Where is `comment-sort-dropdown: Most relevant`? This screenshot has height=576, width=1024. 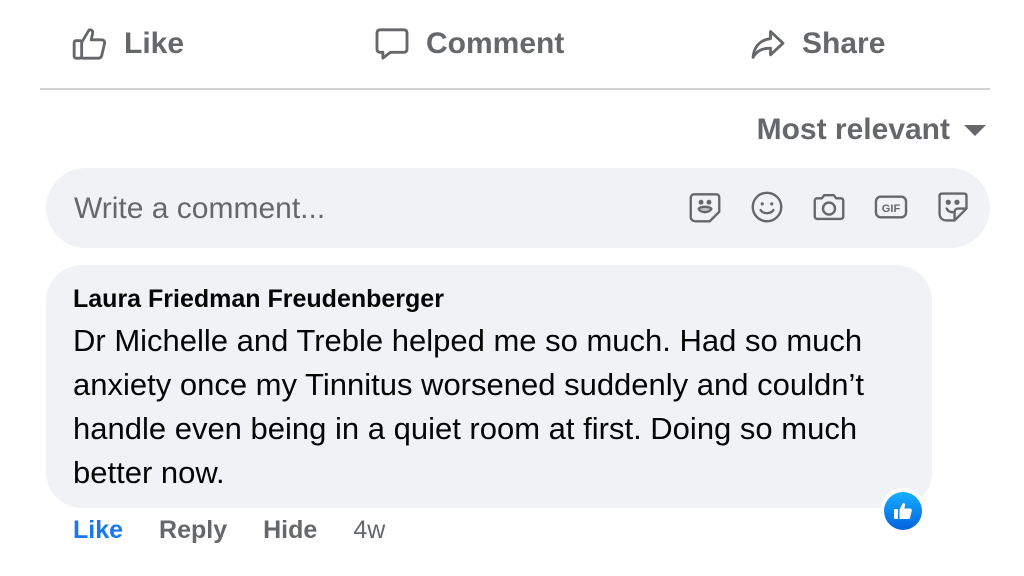 comment-sort-dropdown: Most relevant is located at coordinates (871, 130).